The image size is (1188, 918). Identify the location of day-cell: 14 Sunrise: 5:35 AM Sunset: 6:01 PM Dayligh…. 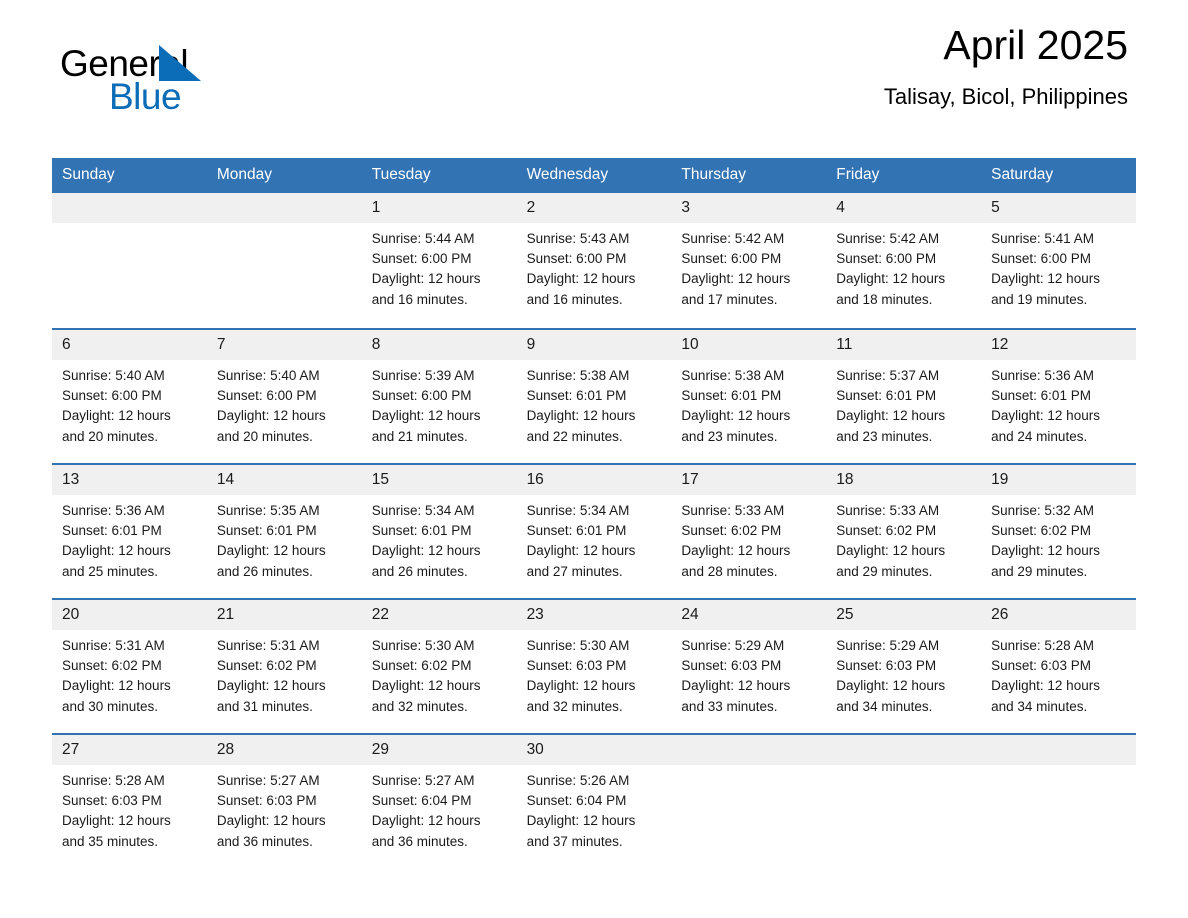
(284, 531).